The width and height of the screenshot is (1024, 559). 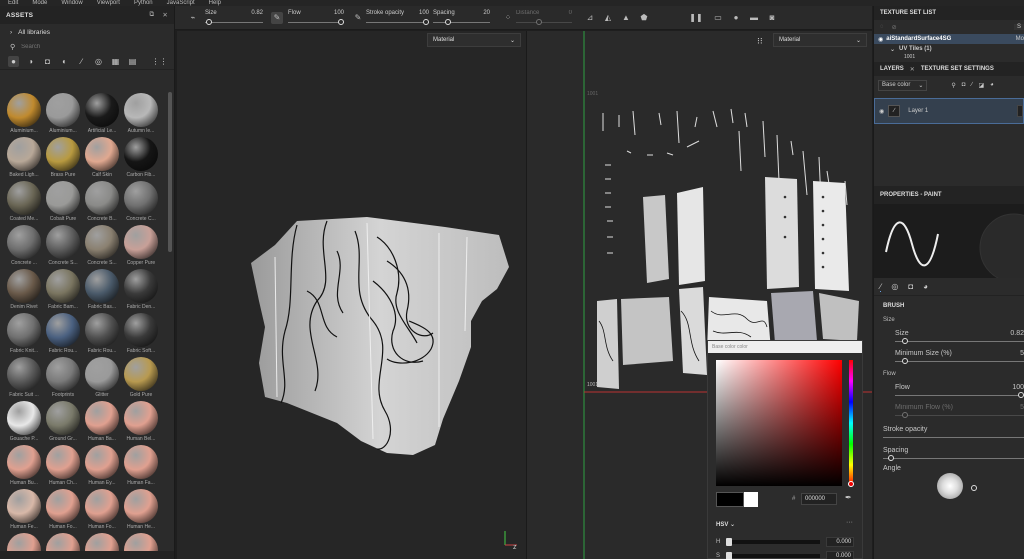 I want to click on texture-set-mode-button: S, so click(x=1018, y=27).